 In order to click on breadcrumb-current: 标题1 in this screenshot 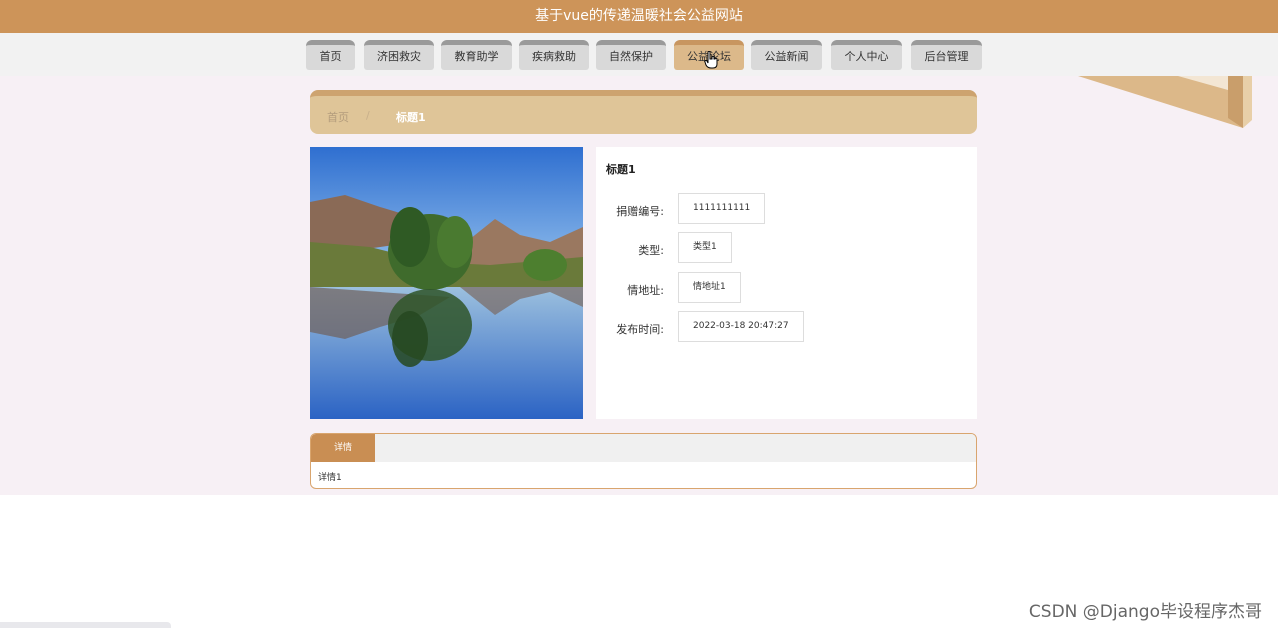, I will do `click(411, 117)`.